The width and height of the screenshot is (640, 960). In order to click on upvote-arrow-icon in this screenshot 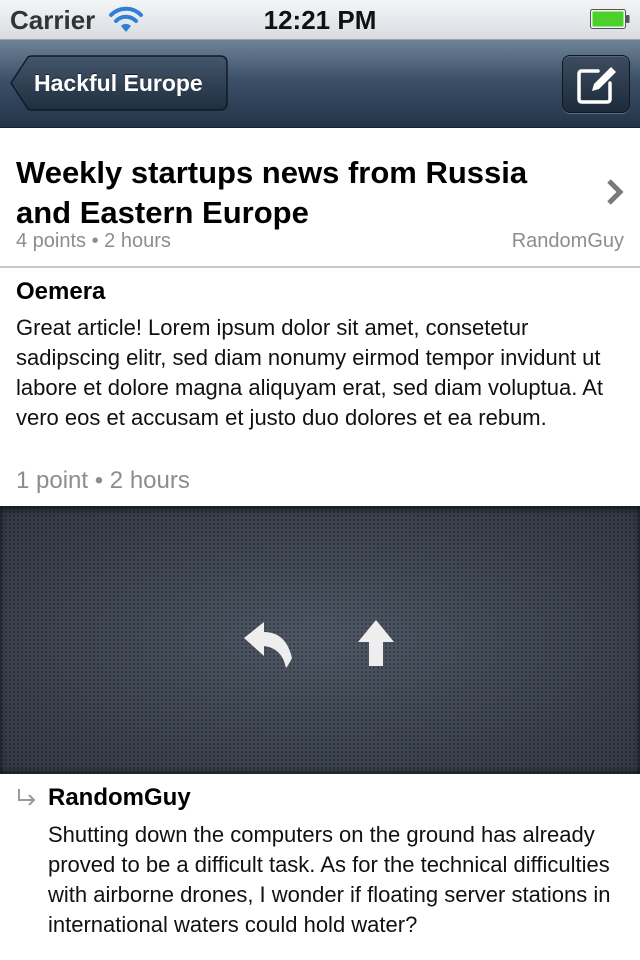, I will do `click(376, 643)`.